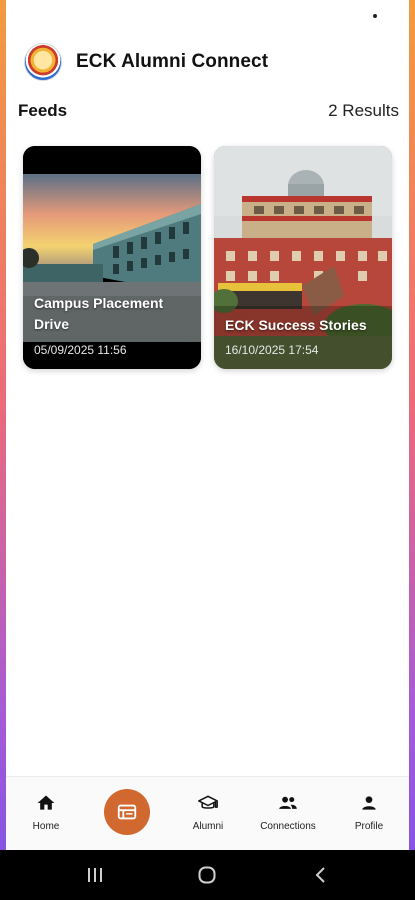 The width and height of the screenshot is (415, 900). What do you see at coordinates (95, 875) in the screenshot?
I see `recent-apps-icon` at bounding box center [95, 875].